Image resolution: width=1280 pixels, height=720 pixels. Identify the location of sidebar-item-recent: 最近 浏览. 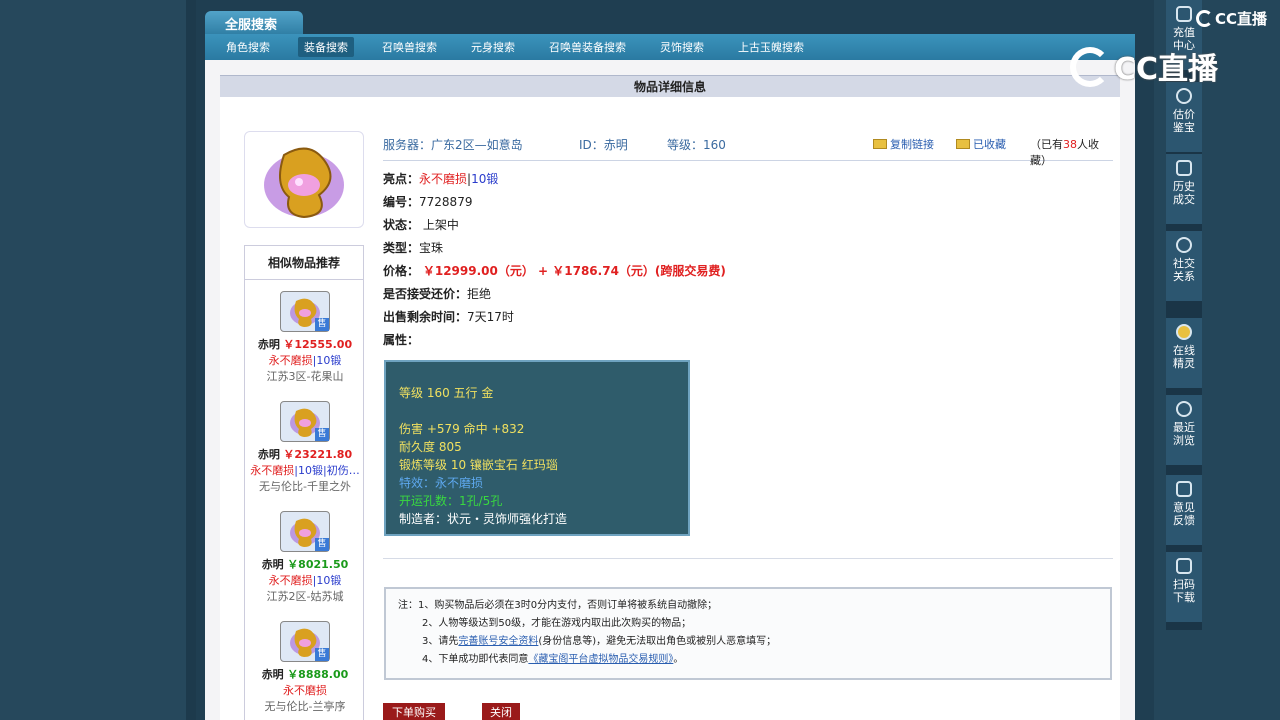
(1184, 431).